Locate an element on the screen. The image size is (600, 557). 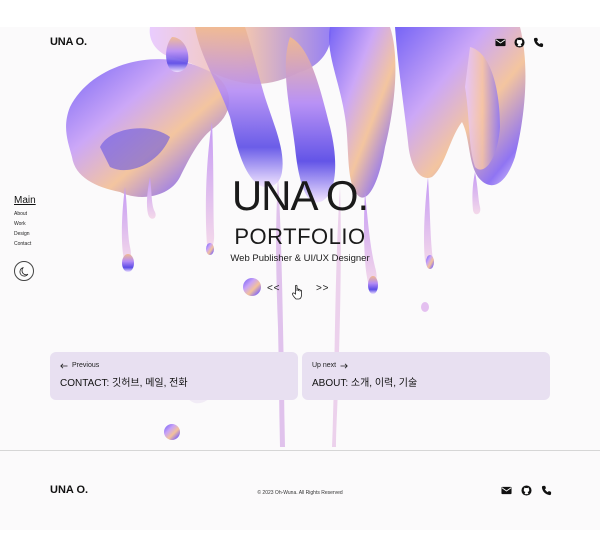
next-page-card: Up next ABOUT: 소개, 이력, 기술 is located at coordinates (426, 376).